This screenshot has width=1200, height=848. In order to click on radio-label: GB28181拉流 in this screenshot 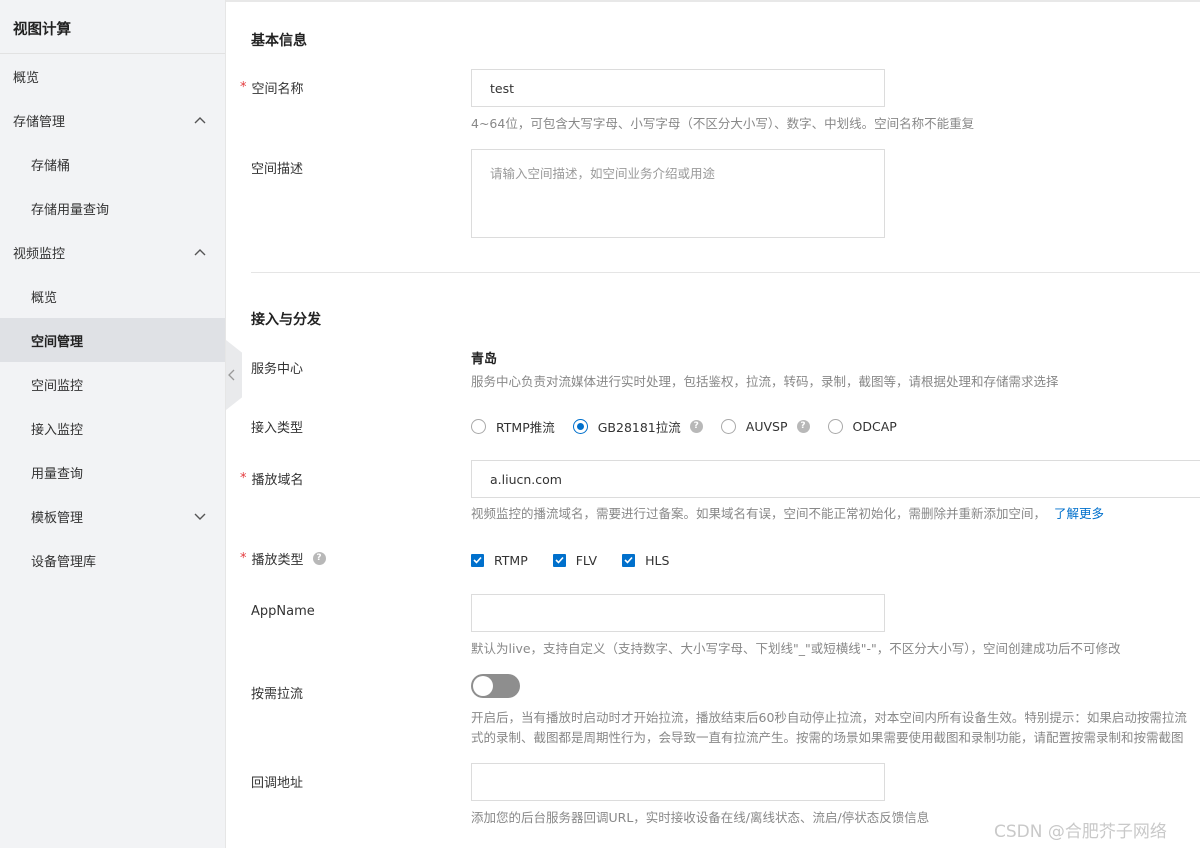, I will do `click(639, 427)`.